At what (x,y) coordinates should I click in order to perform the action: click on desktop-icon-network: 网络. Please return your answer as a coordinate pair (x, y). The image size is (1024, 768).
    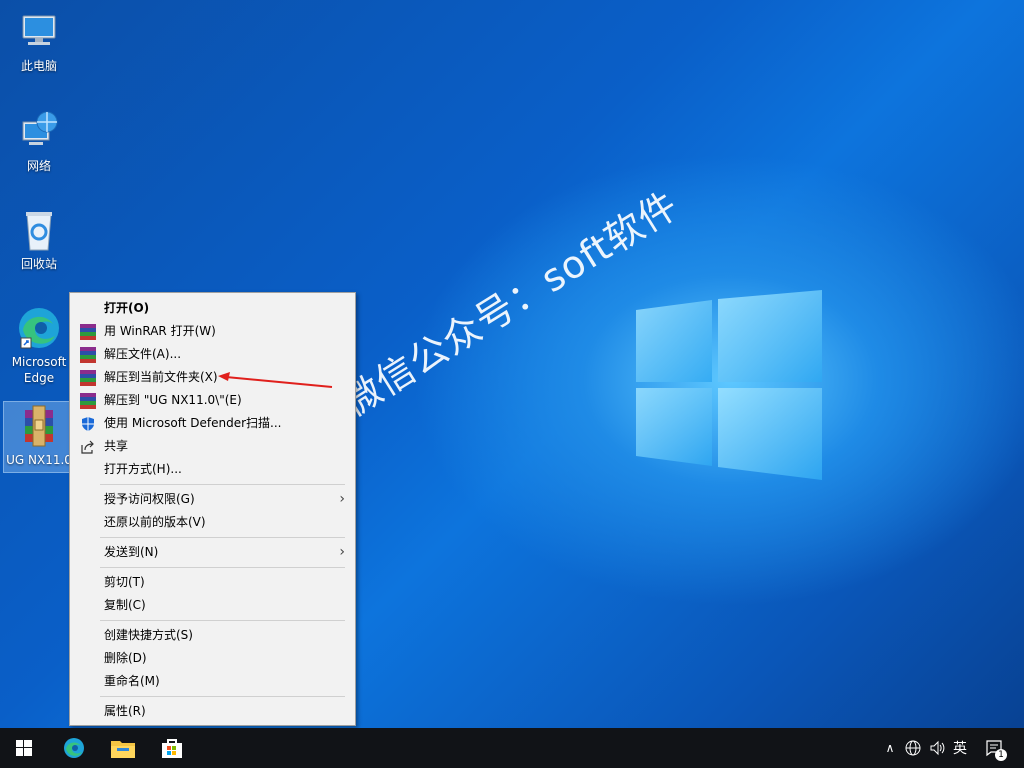
    Looking at the image, I should click on (39, 141).